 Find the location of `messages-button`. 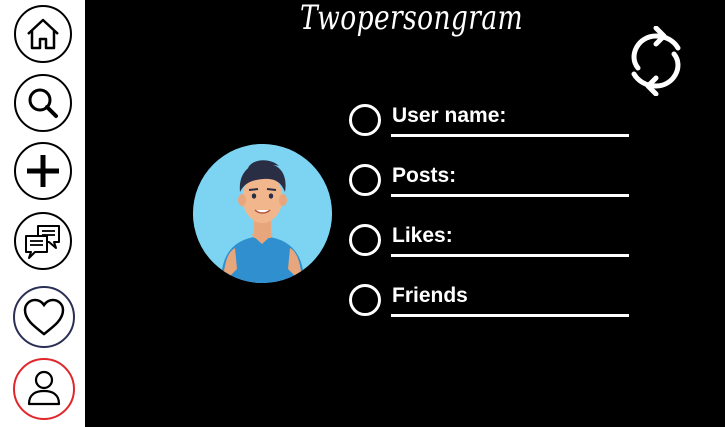

messages-button is located at coordinates (43, 241).